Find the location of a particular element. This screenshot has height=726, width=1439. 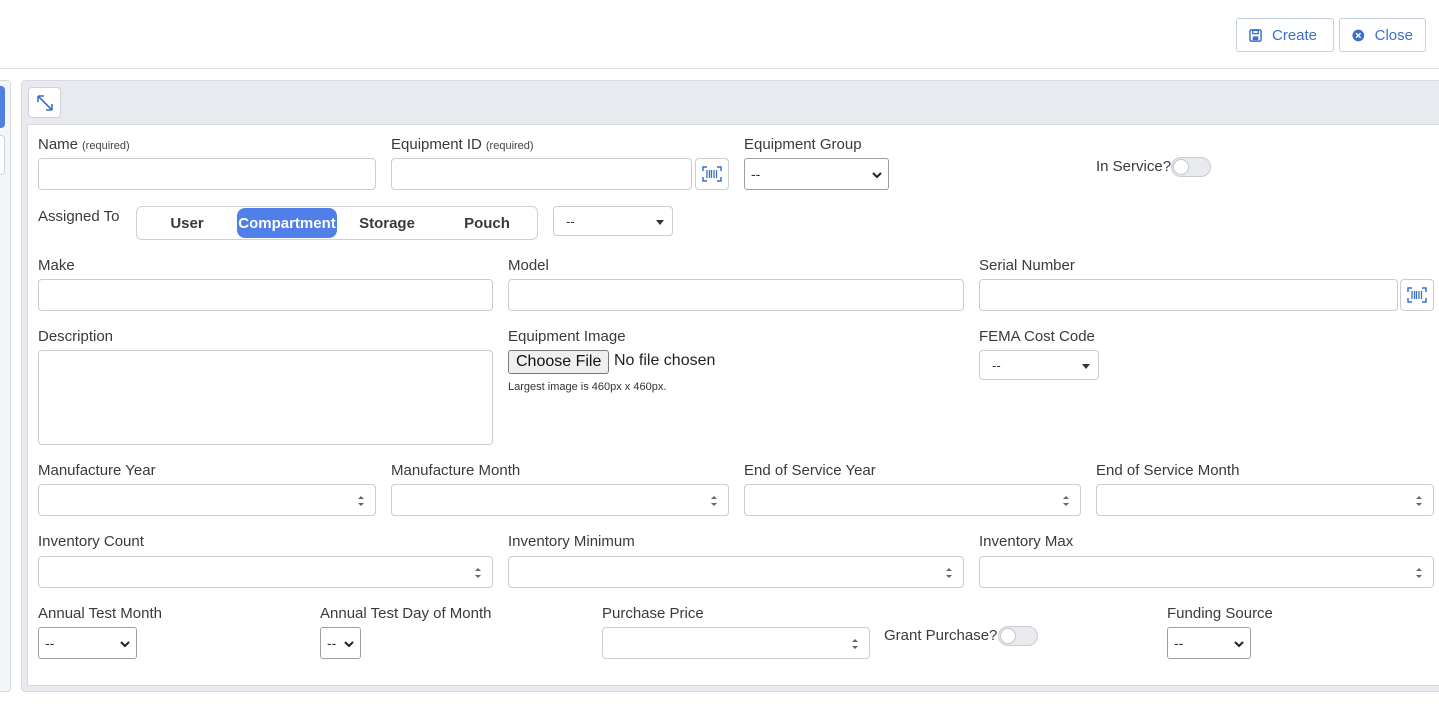

equipment-id-label: Equipment ID (required) is located at coordinates (462, 144).